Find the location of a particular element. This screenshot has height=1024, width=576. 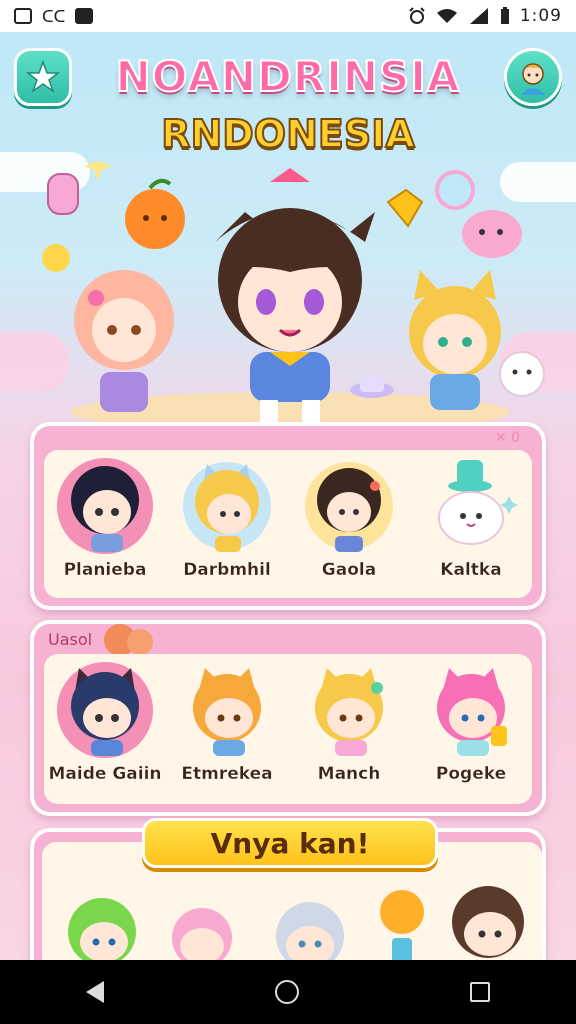

character-label: Planieba is located at coordinates (105, 570).